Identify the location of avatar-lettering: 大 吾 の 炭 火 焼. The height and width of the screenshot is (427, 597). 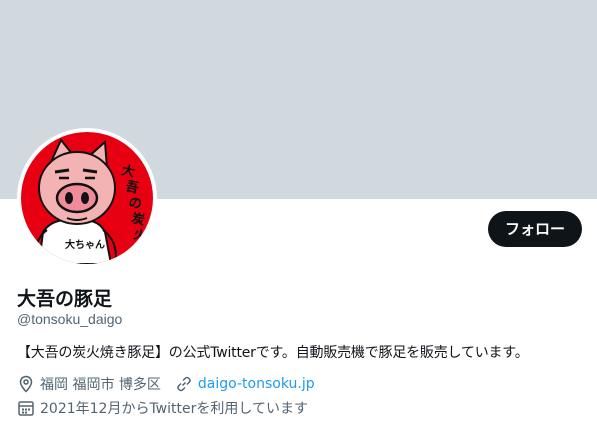
(135, 211).